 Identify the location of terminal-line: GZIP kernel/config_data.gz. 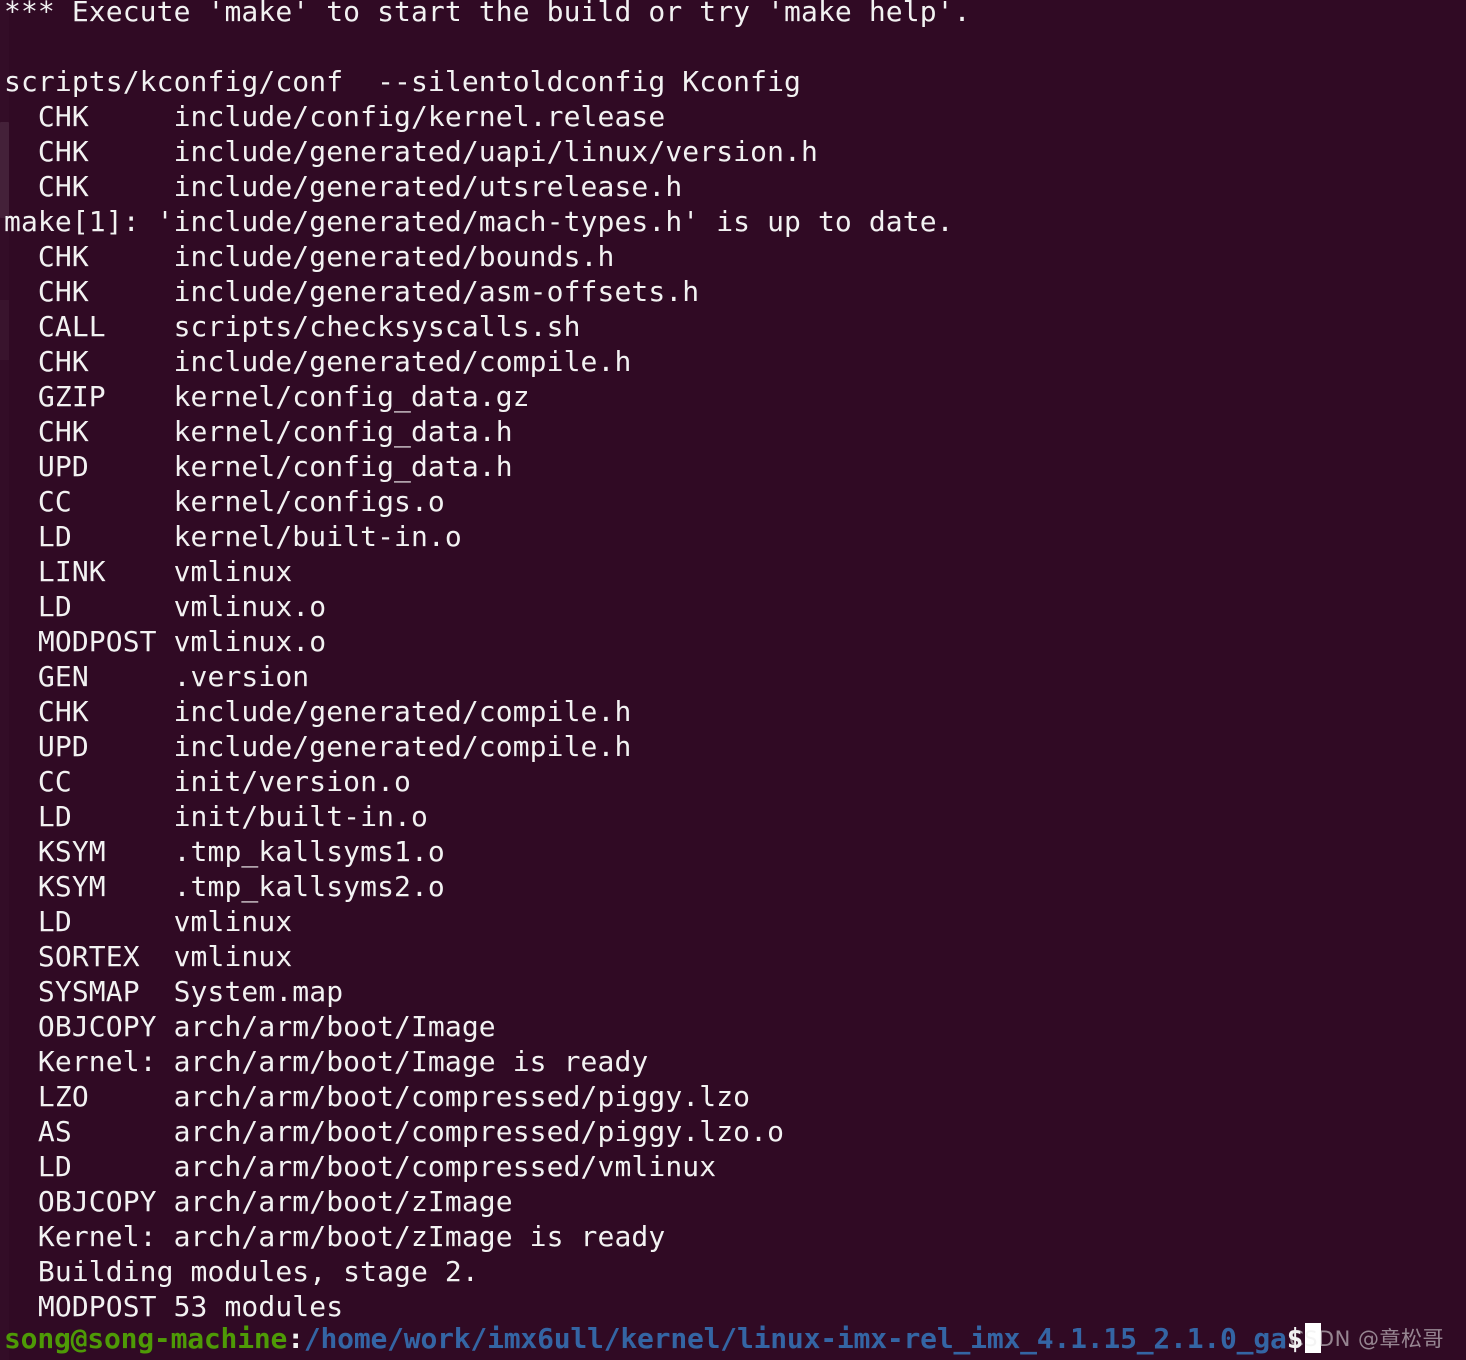
(267, 396).